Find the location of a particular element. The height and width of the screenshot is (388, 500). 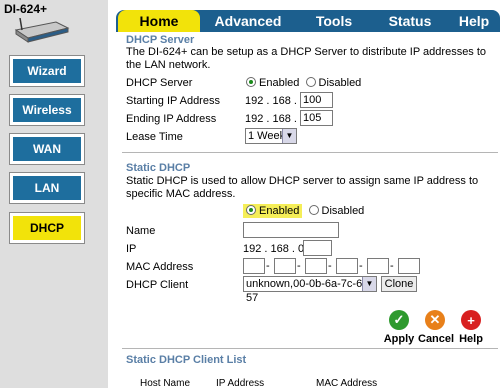

dhcp-enabled-label: Enabled is located at coordinates (279, 83).